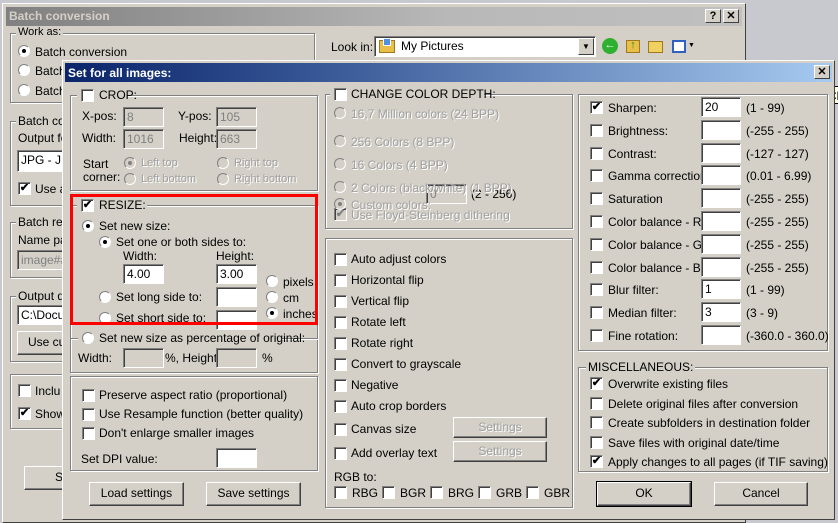 The width and height of the screenshot is (838, 523). I want to click on ok-button: OK, so click(644, 494).